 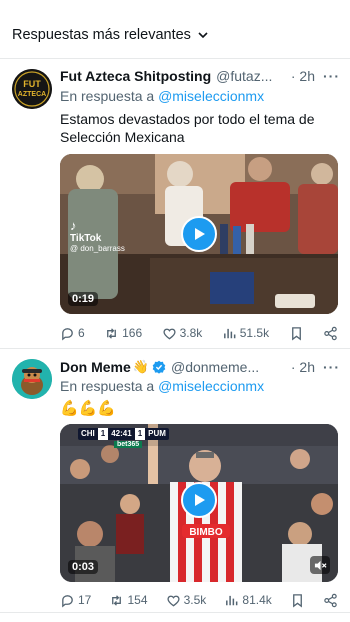 I want to click on mute-button, so click(x=320, y=565).